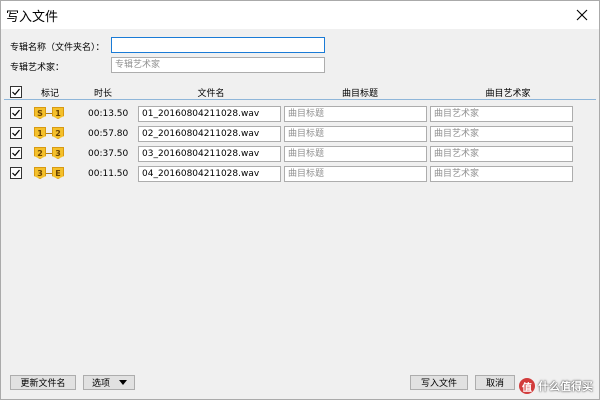  I want to click on marker-start-tag: 2, so click(40, 153).